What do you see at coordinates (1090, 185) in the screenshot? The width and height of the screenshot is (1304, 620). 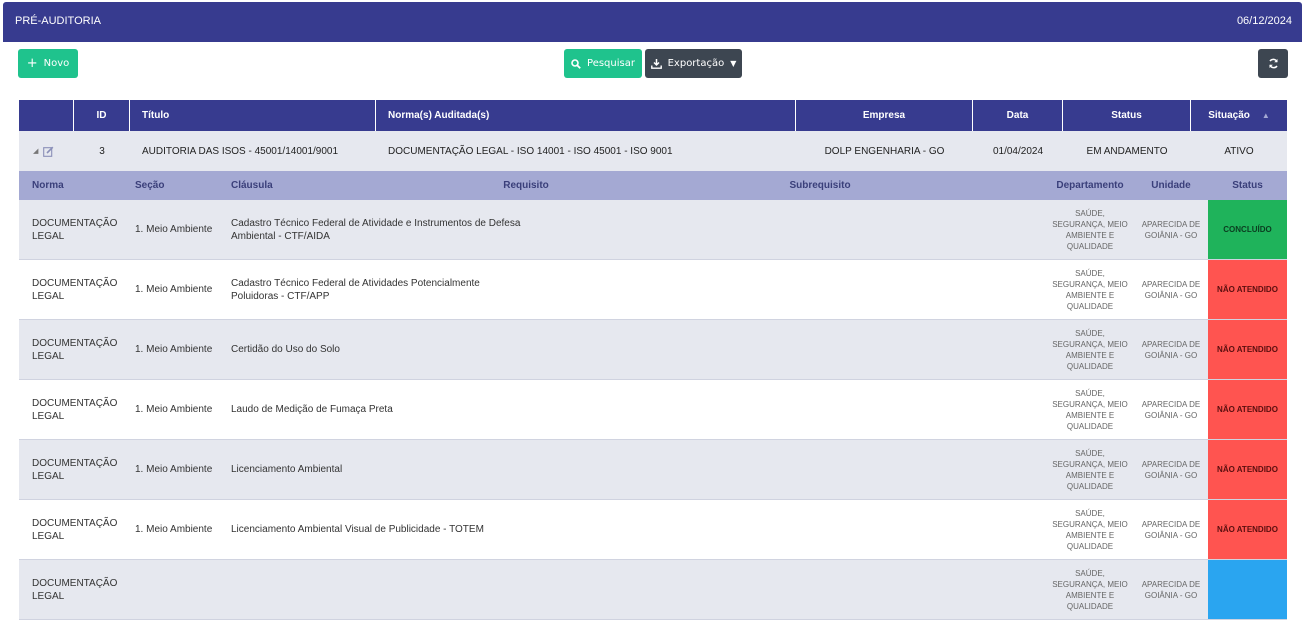 I see `detail-header-departamento: Departamento` at bounding box center [1090, 185].